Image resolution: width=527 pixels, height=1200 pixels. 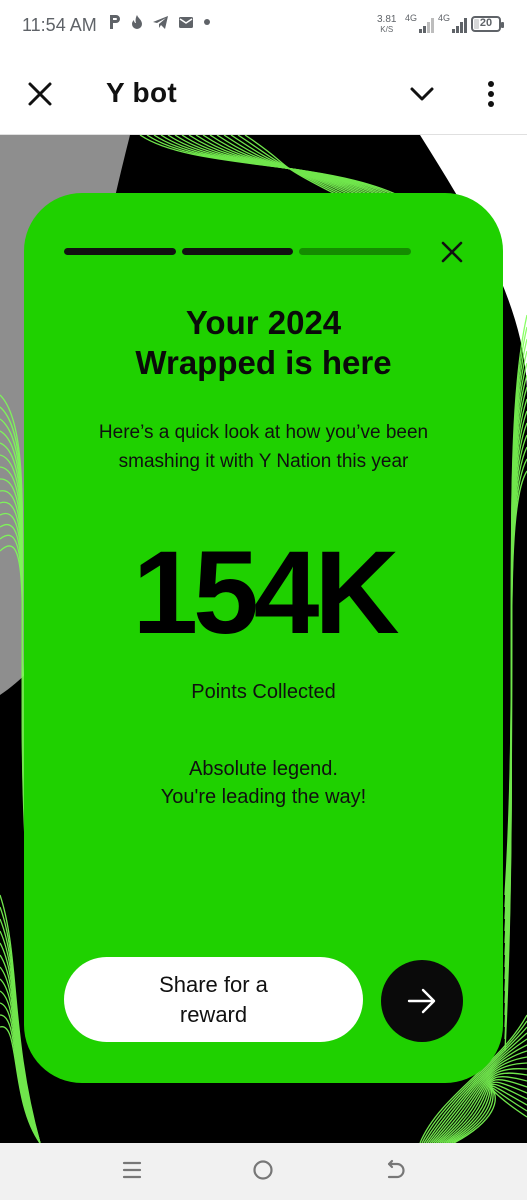 I want to click on signal-2: 4G, so click(x=453, y=23).